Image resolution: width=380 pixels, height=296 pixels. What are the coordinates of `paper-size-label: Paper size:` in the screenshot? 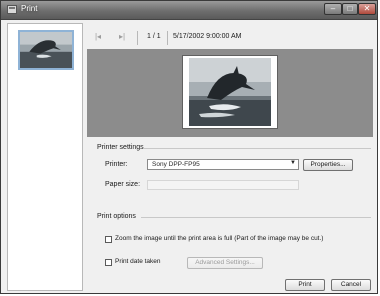 It's located at (123, 184).